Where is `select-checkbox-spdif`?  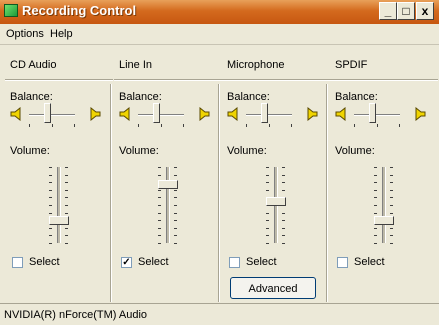 select-checkbox-spdif is located at coordinates (342, 262).